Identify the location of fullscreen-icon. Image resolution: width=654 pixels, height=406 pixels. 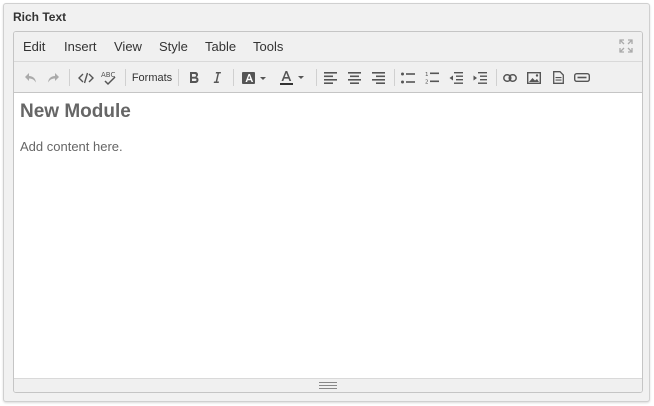
(626, 46).